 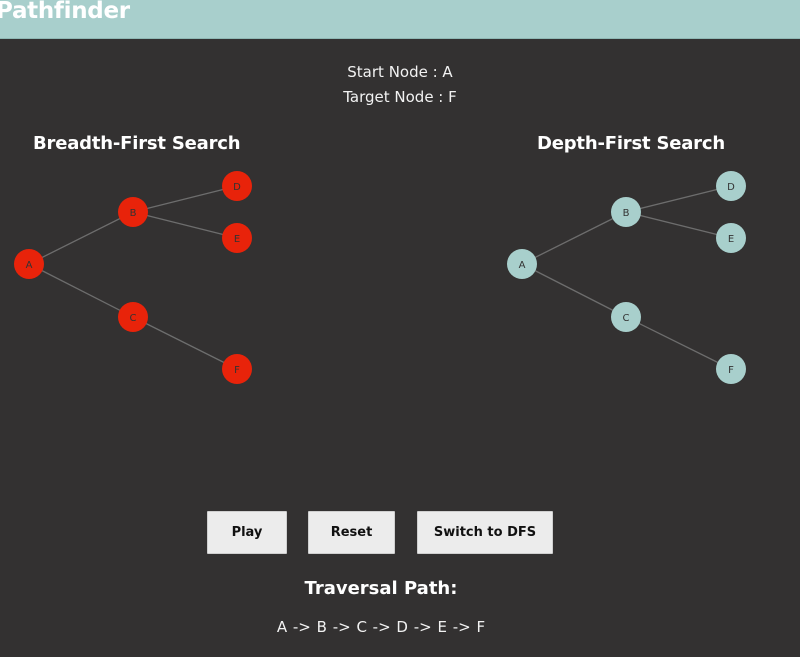 I want to click on dfs-node-d: D, so click(x=731, y=186).